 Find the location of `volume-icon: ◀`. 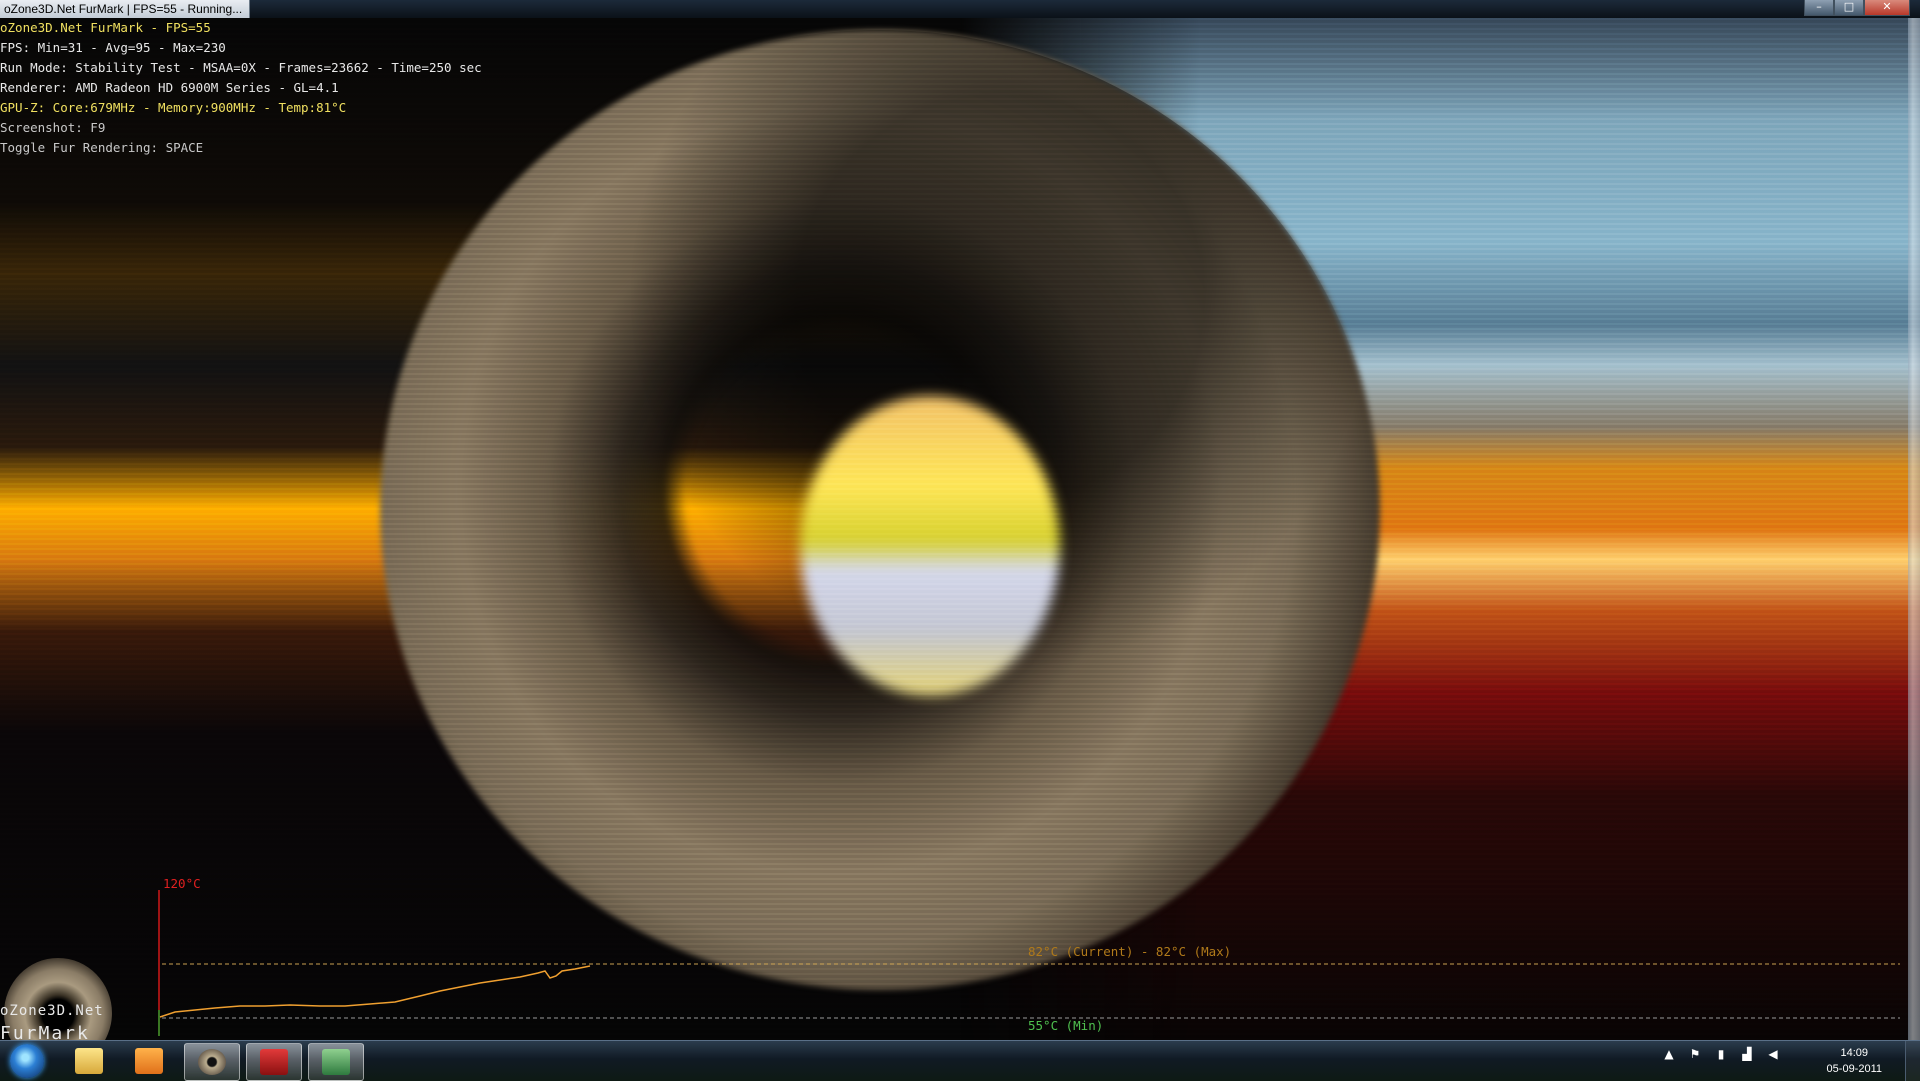

volume-icon: ◀ is located at coordinates (1773, 1054).